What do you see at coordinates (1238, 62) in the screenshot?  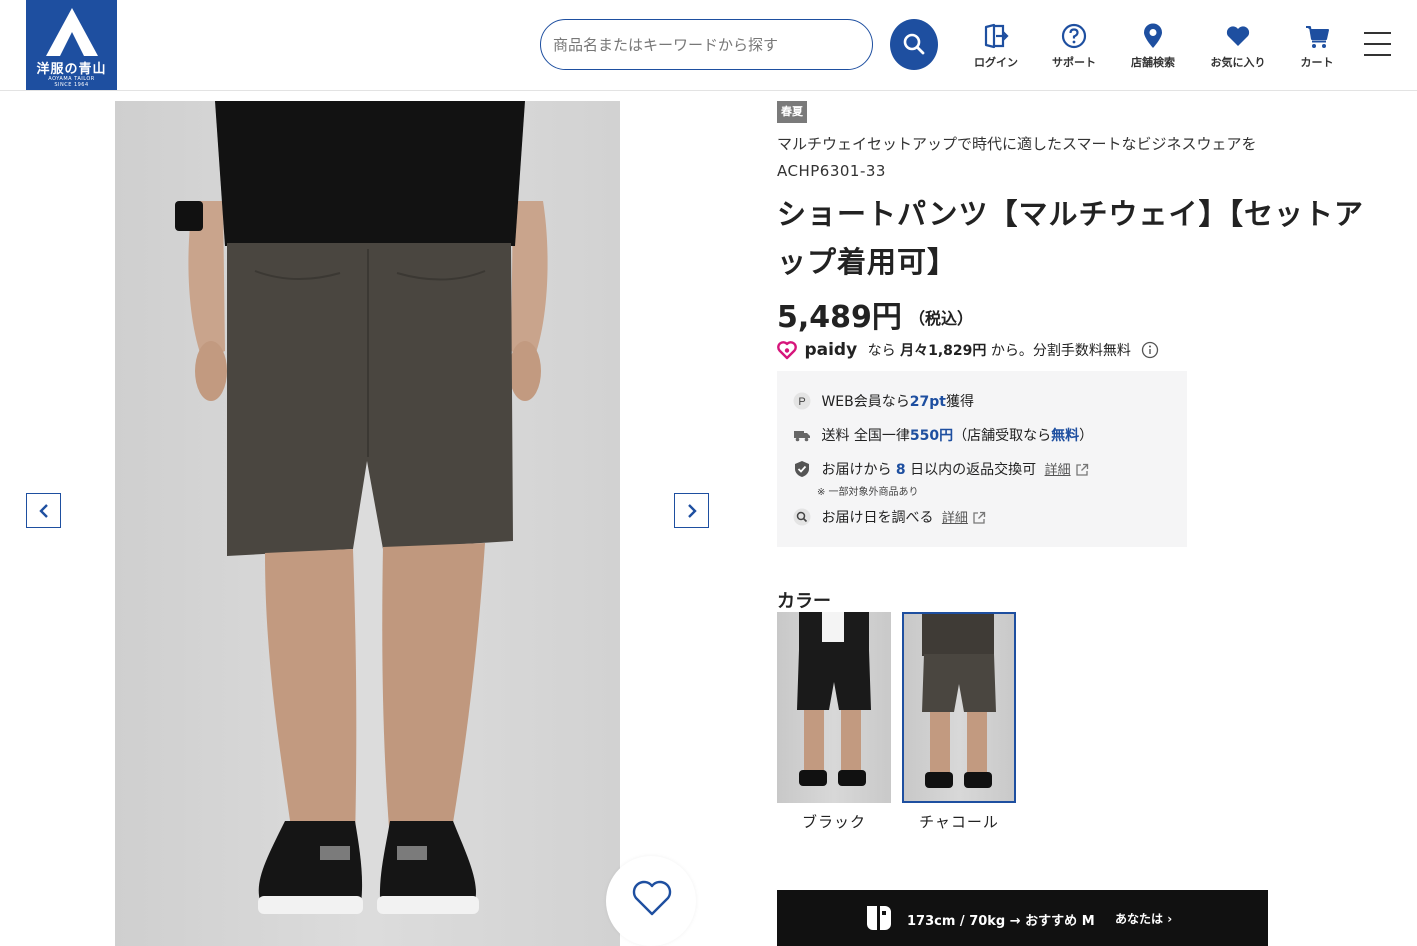 I see `nav-favorites-label: お気に入り` at bounding box center [1238, 62].